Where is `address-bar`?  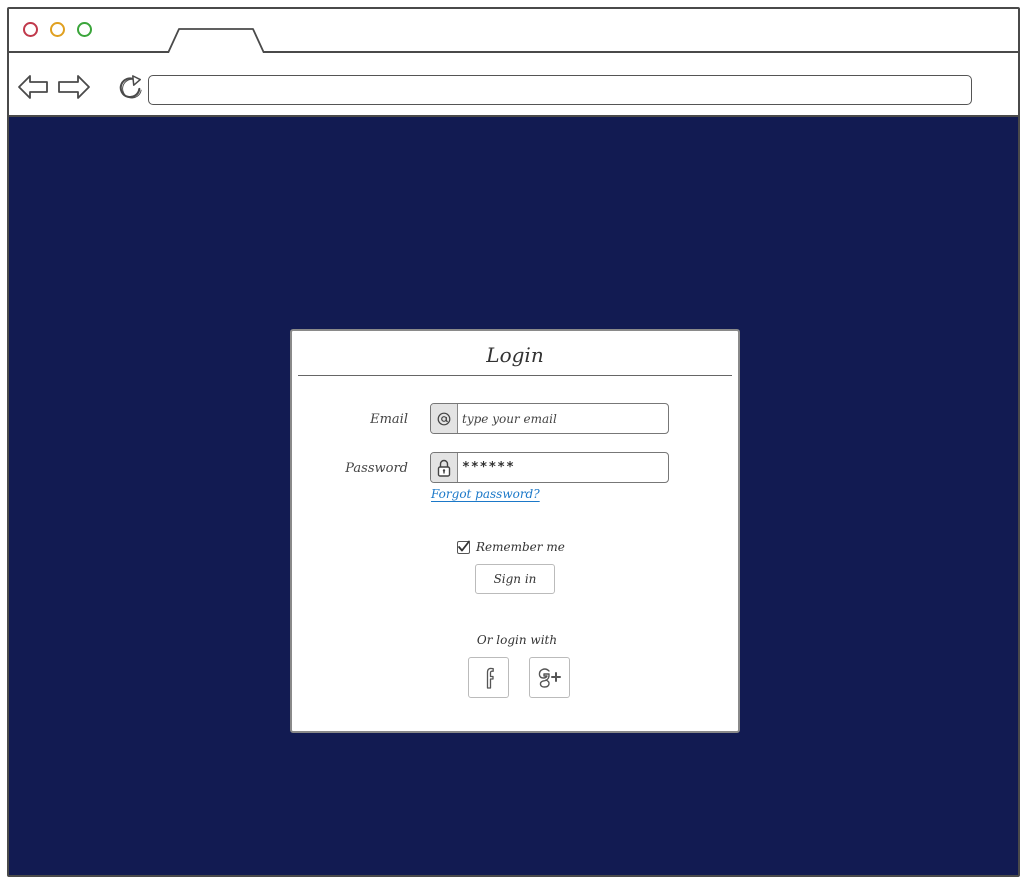
address-bar is located at coordinates (560, 90).